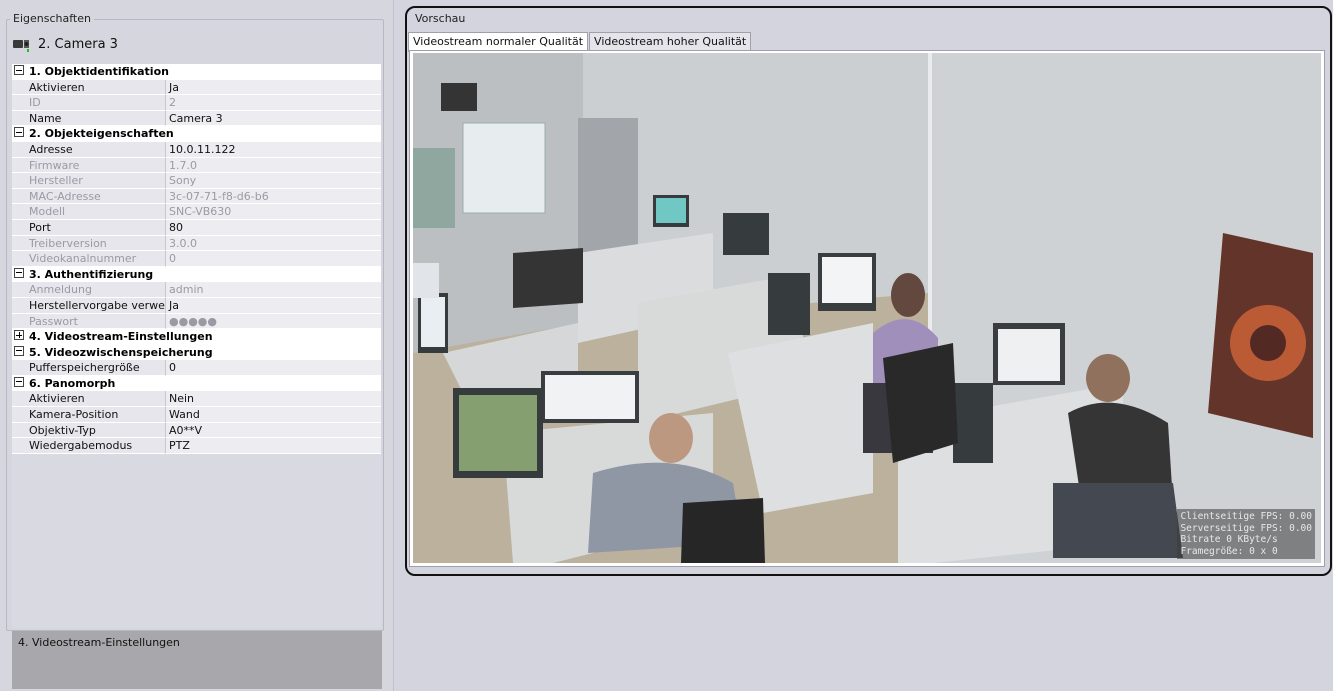 The image size is (1333, 691). What do you see at coordinates (89, 227) in the screenshot?
I see `property-key: Port` at bounding box center [89, 227].